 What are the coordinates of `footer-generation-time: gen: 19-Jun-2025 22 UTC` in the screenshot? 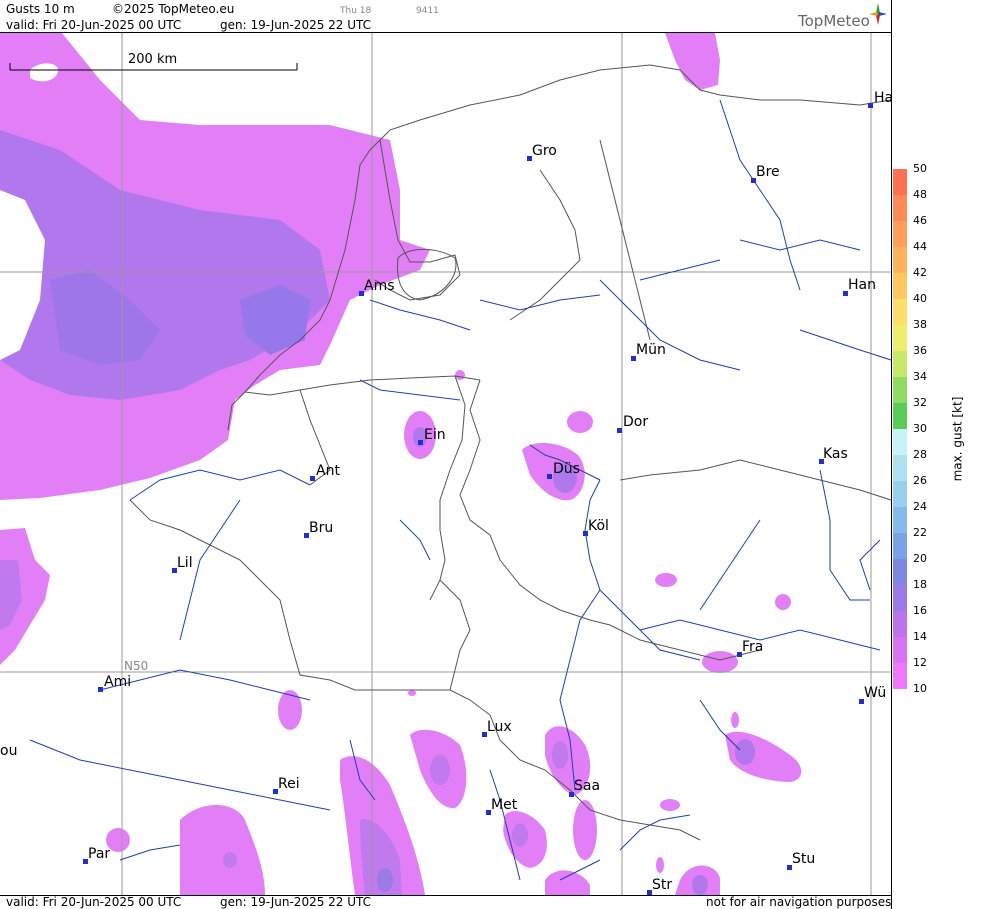 It's located at (296, 902).